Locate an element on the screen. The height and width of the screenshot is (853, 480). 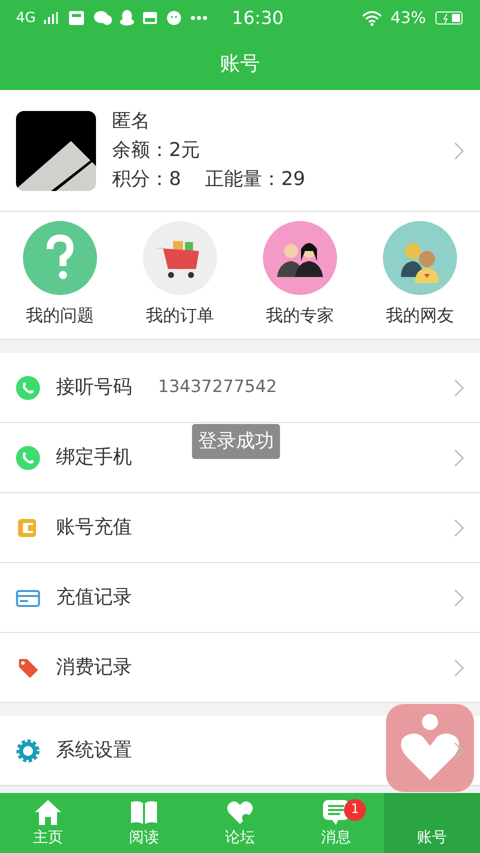
phone-number: 13437277542 is located at coordinates (217, 387).